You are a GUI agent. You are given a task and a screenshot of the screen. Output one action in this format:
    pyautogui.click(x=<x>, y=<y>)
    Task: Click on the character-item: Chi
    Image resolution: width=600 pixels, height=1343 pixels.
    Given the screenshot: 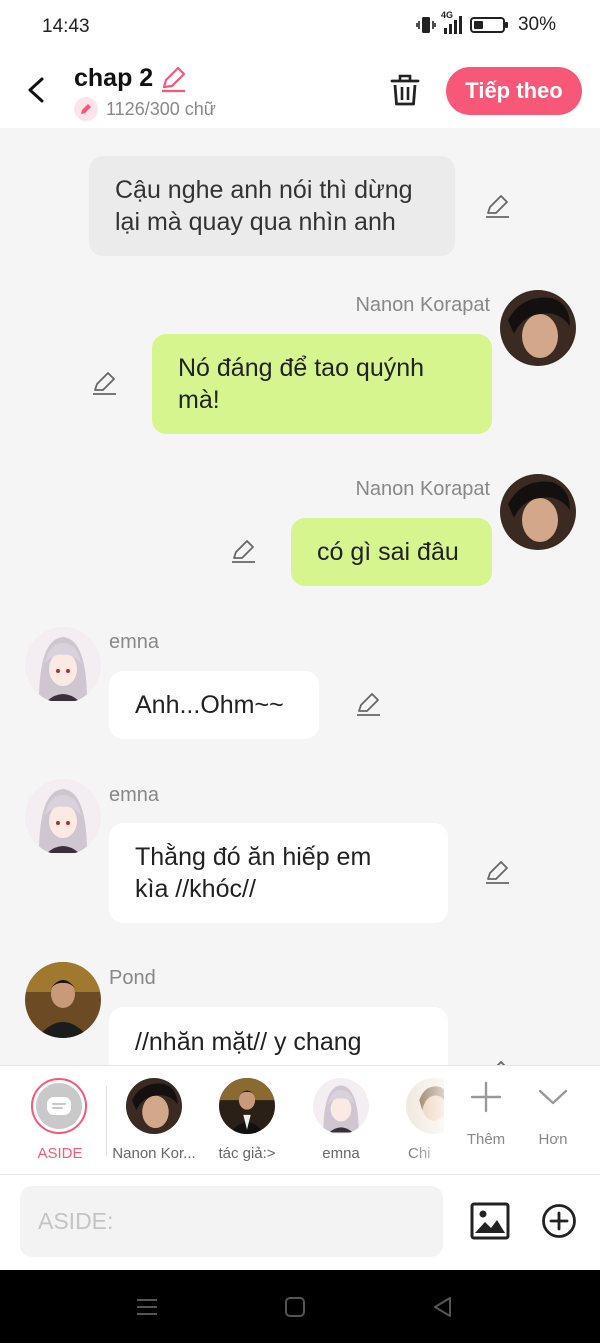 What is the action you would take?
    pyautogui.click(x=414, y=1120)
    